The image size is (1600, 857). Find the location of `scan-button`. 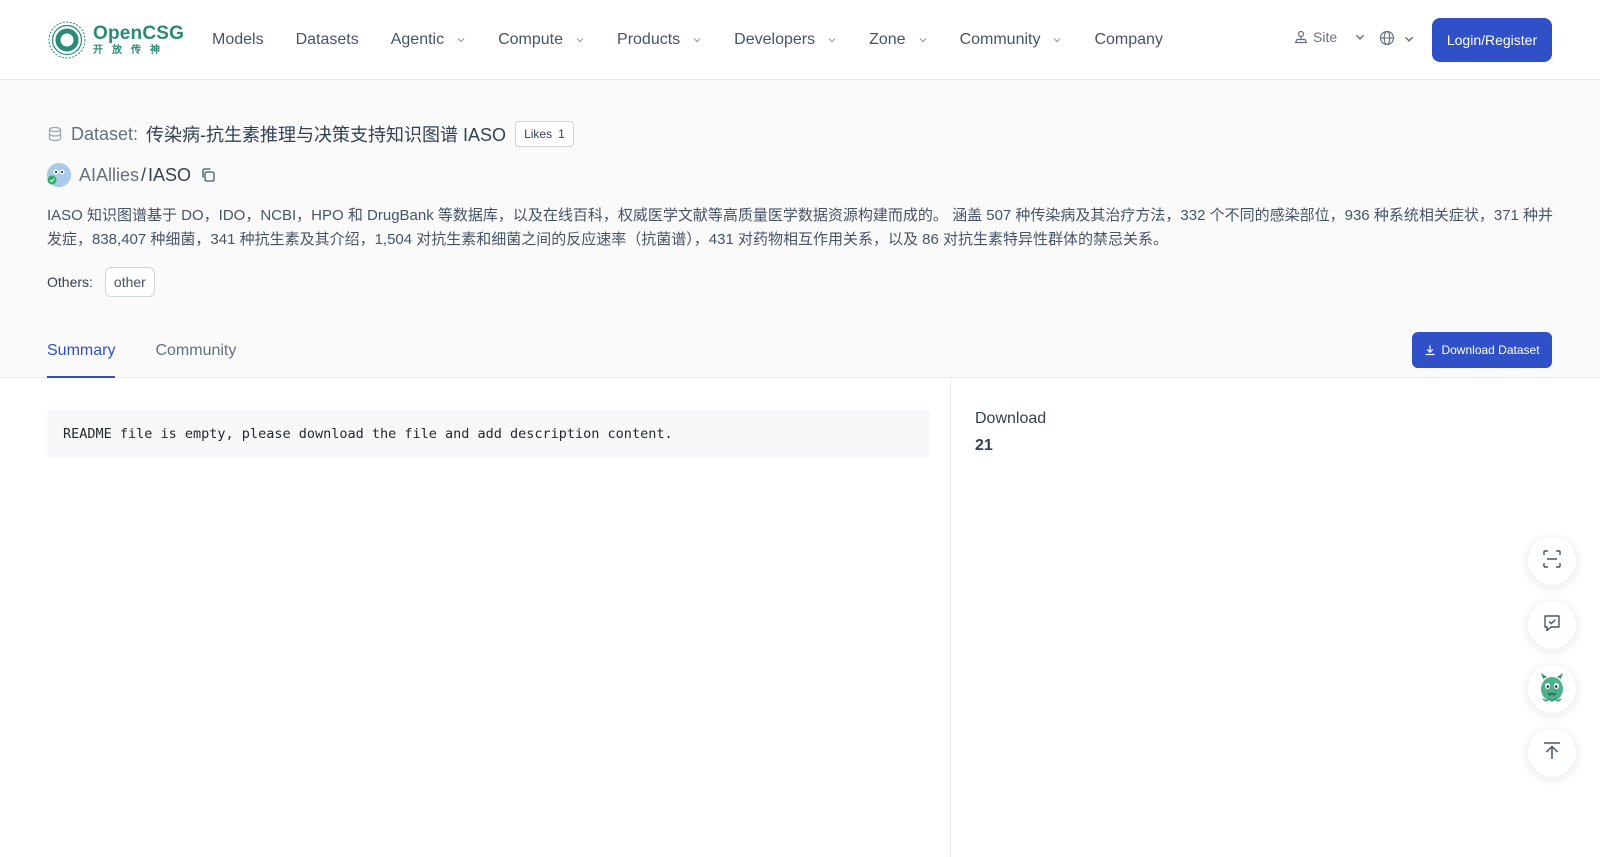

scan-button is located at coordinates (1552, 561).